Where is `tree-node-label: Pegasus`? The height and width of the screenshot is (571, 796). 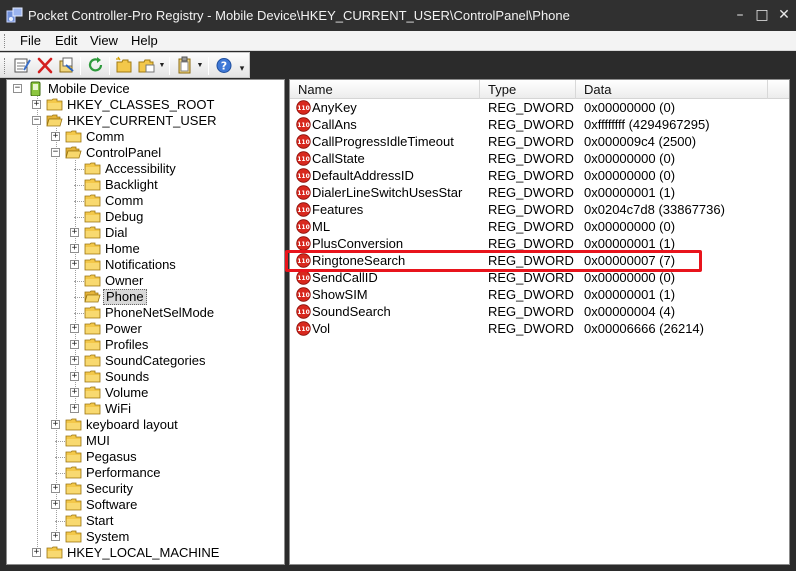
tree-node-label: Pegasus is located at coordinates (111, 457).